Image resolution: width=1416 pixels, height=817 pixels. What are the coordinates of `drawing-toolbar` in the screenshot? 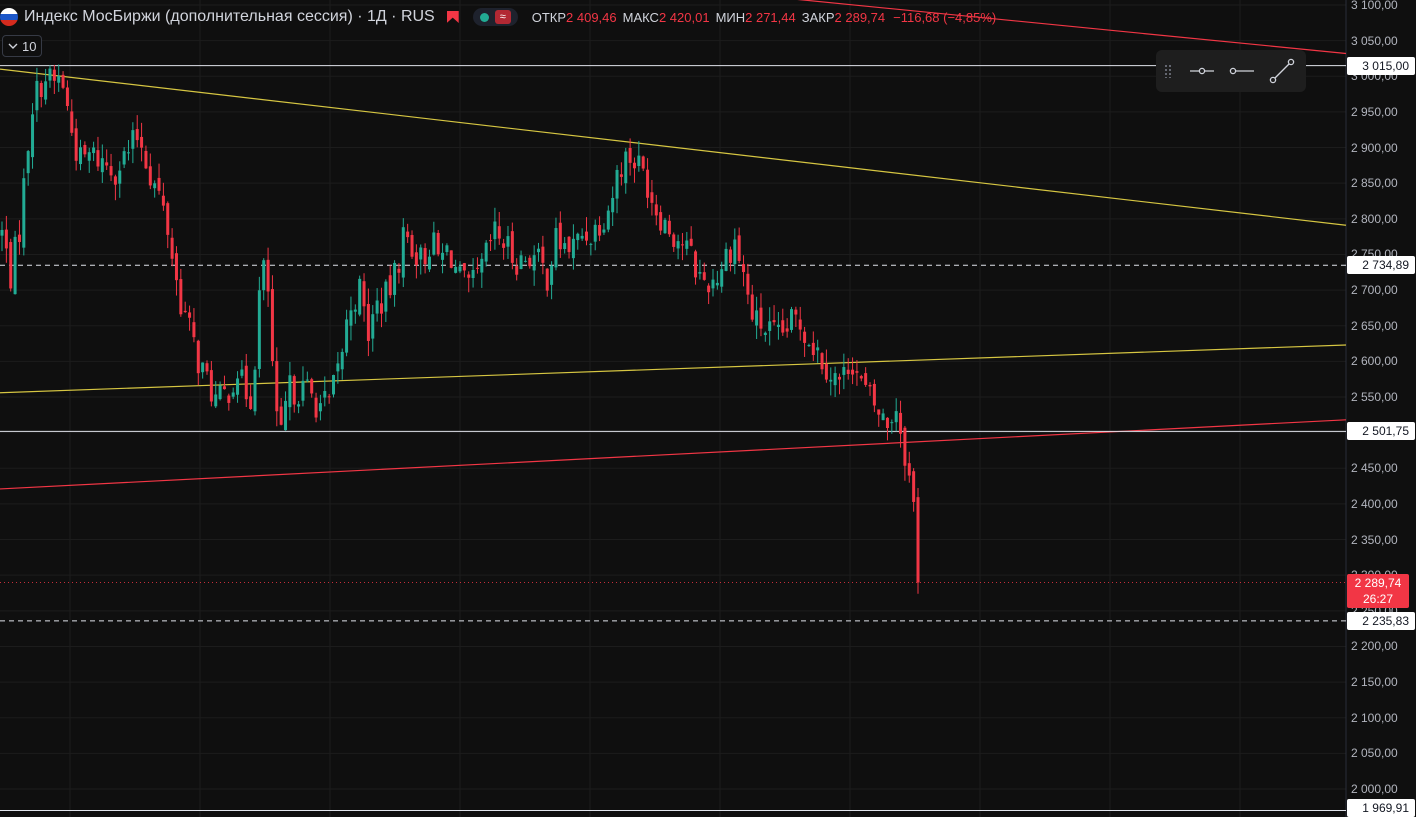 It's located at (1231, 71).